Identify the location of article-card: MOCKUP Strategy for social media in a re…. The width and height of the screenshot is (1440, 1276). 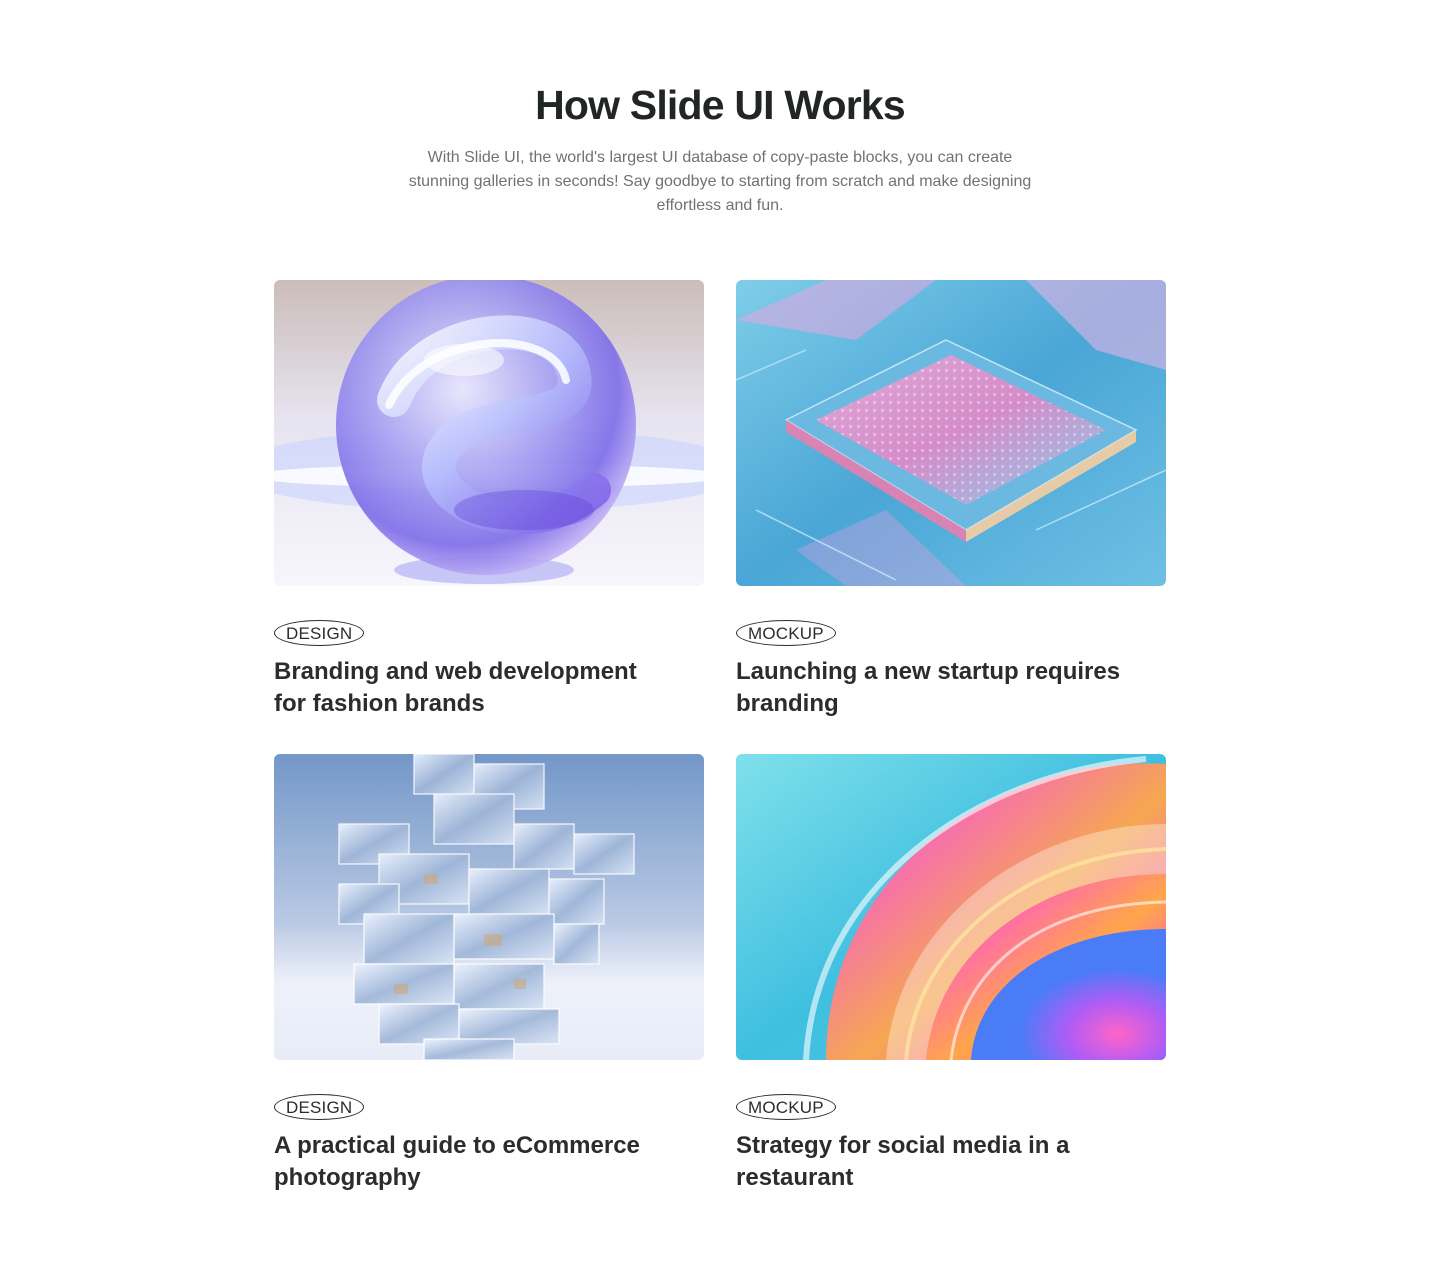
(951, 976).